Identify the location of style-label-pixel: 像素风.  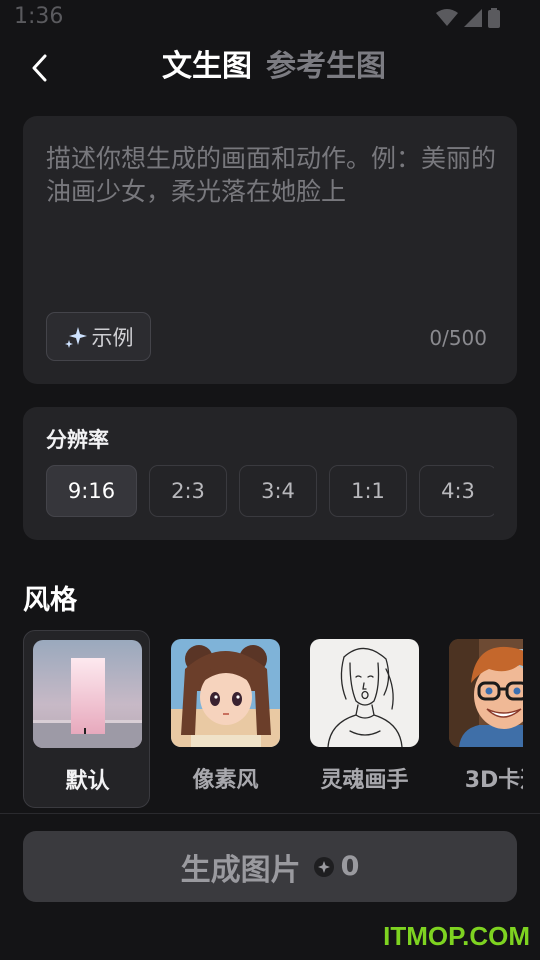
(225, 780).